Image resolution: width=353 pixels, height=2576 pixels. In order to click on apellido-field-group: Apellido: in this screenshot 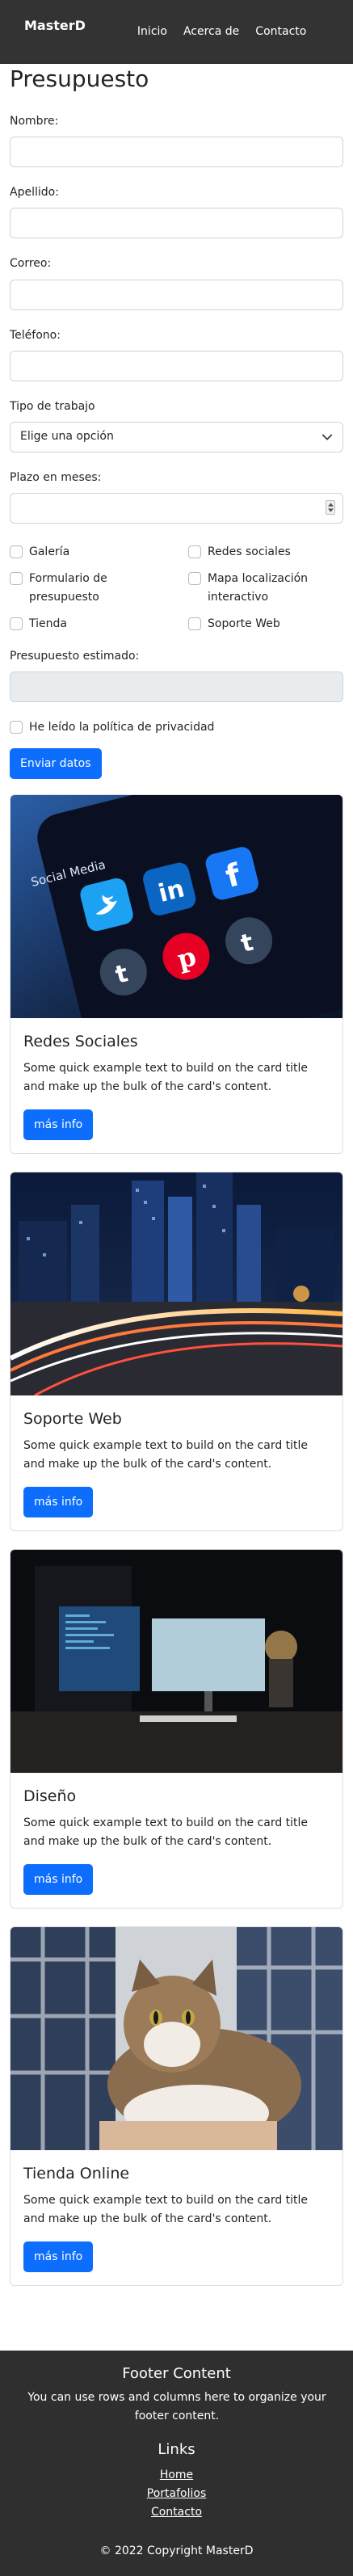, I will do `click(176, 212)`.